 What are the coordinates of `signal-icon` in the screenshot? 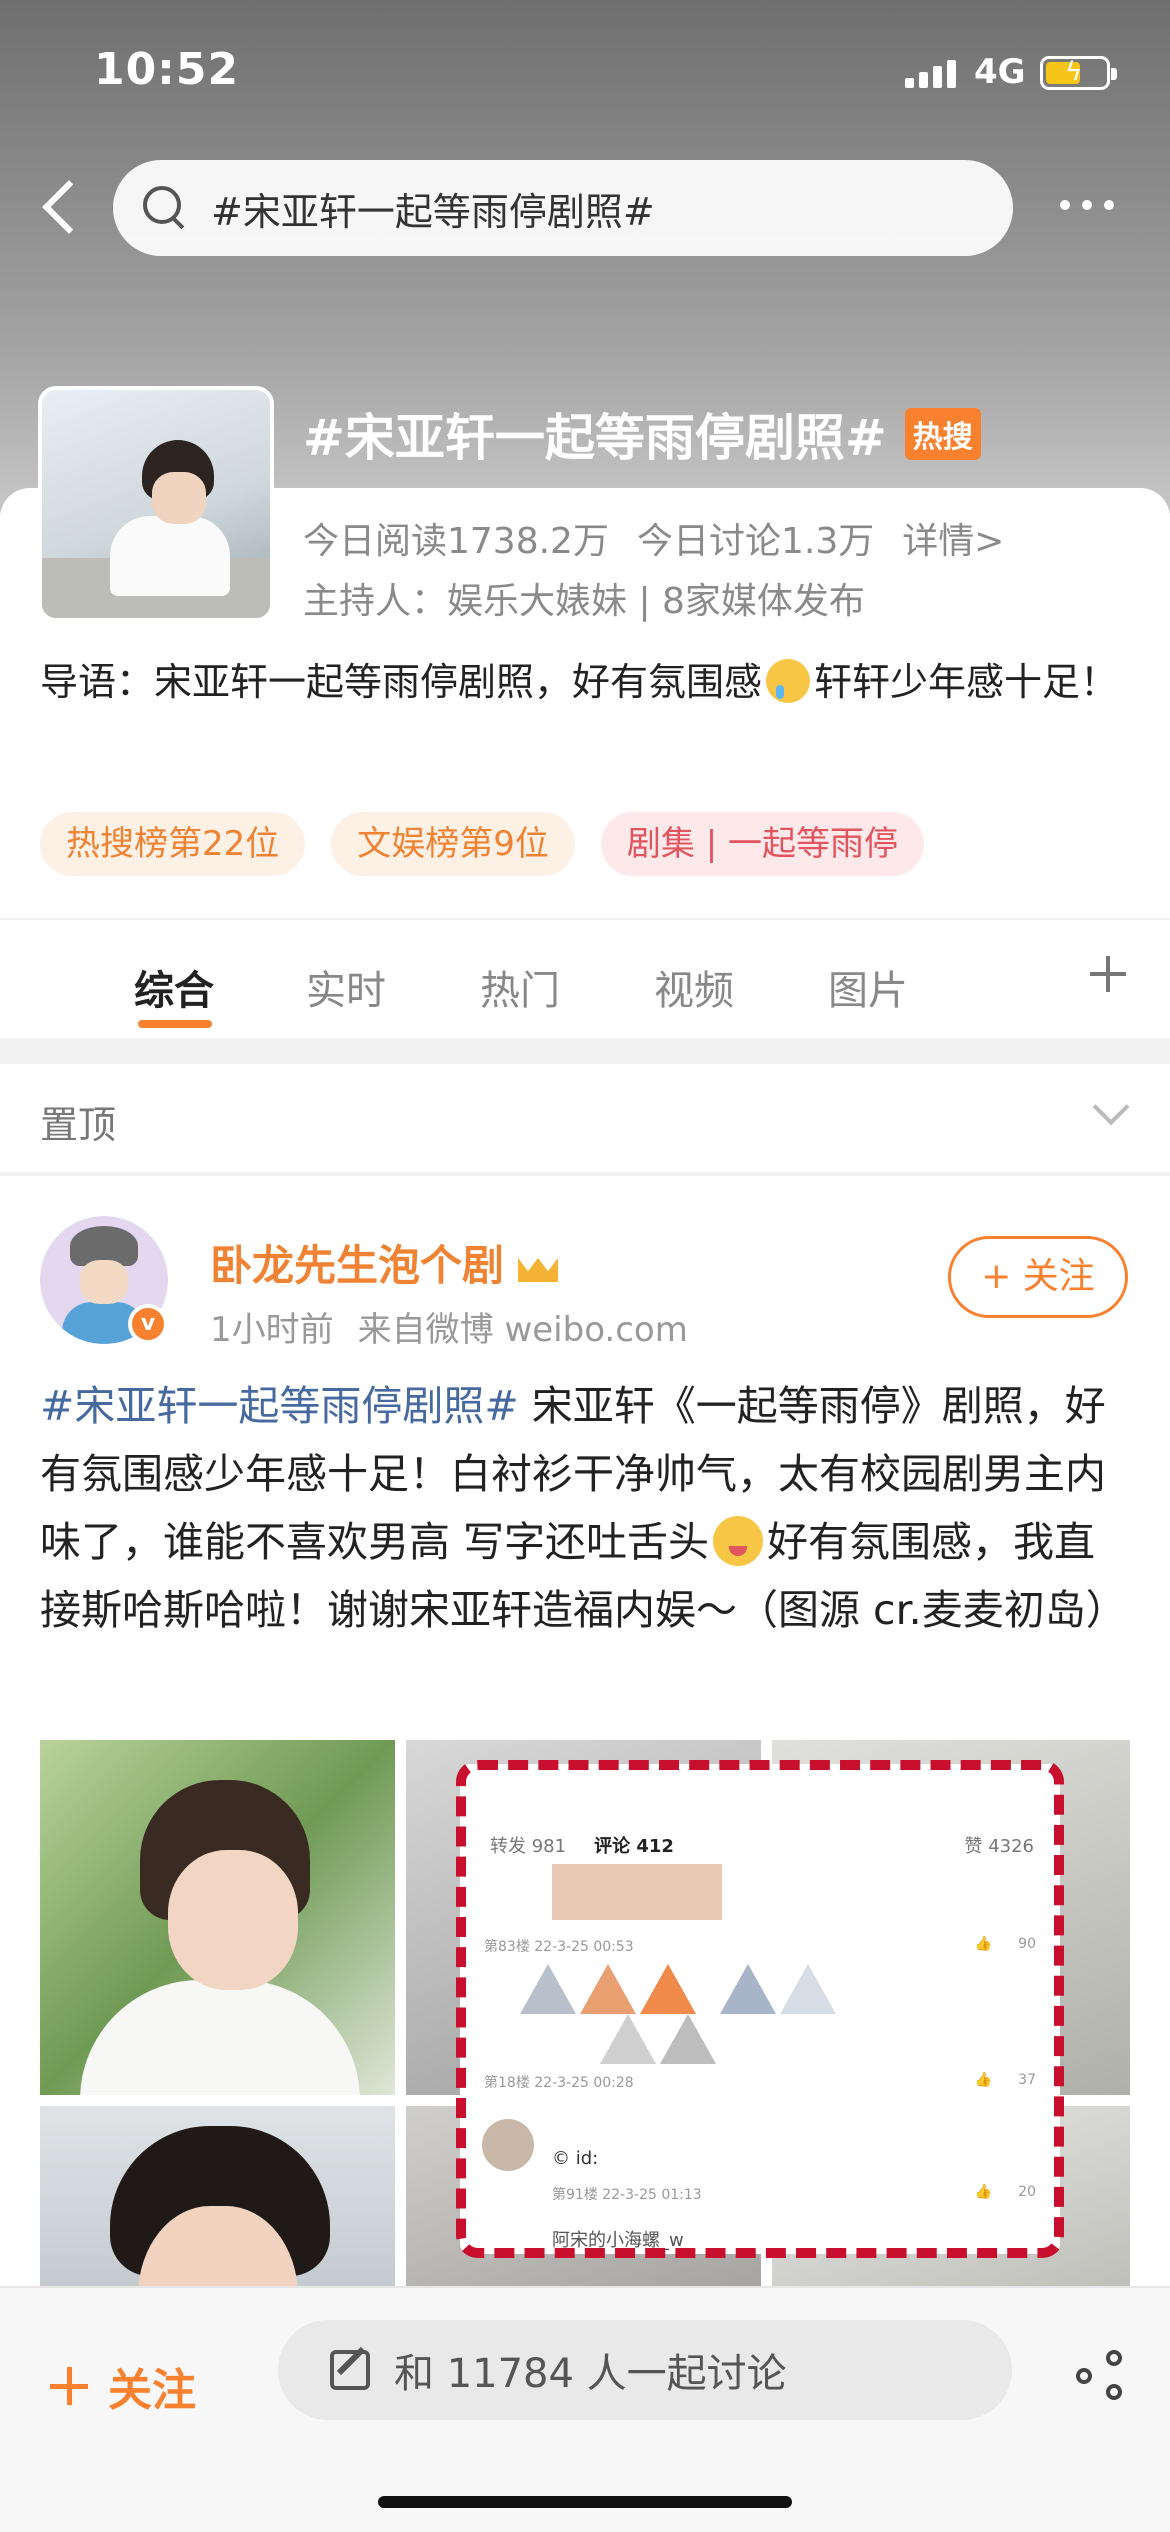 It's located at (930, 74).